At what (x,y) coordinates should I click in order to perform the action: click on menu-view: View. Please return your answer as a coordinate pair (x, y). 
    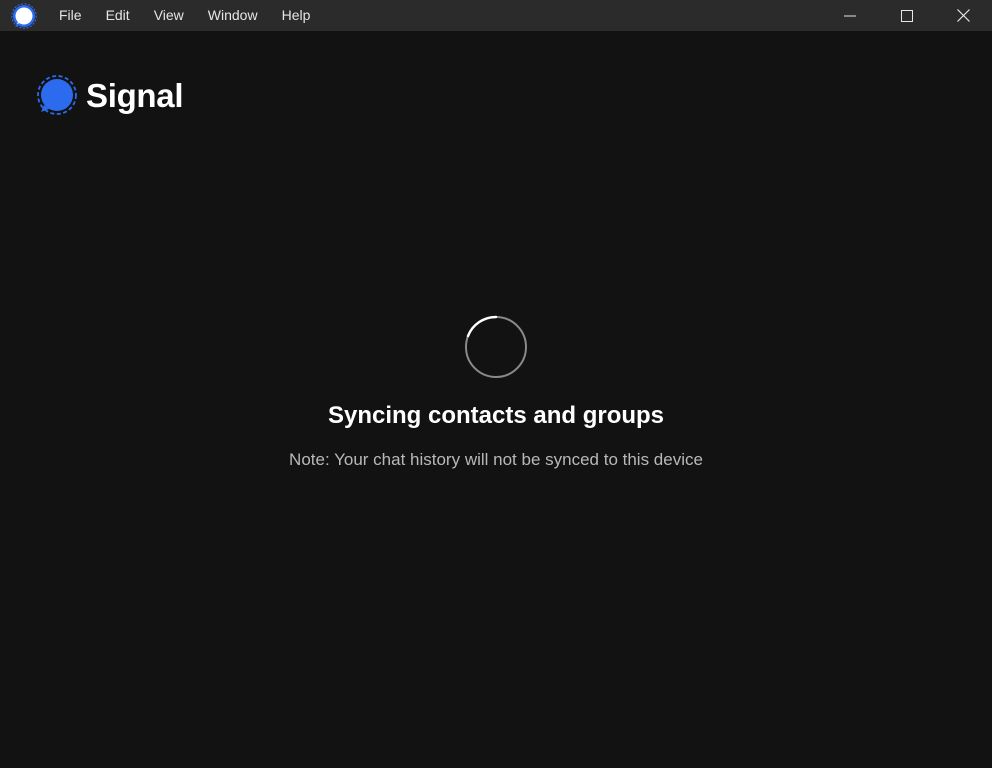
    Looking at the image, I should click on (169, 15).